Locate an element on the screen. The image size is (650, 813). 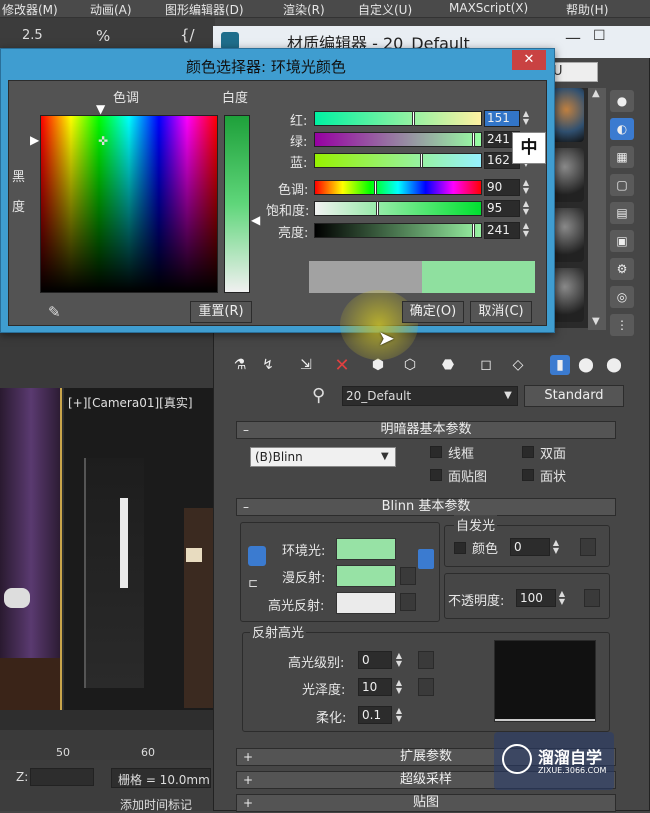
spec-level-map-button is located at coordinates (426, 660).